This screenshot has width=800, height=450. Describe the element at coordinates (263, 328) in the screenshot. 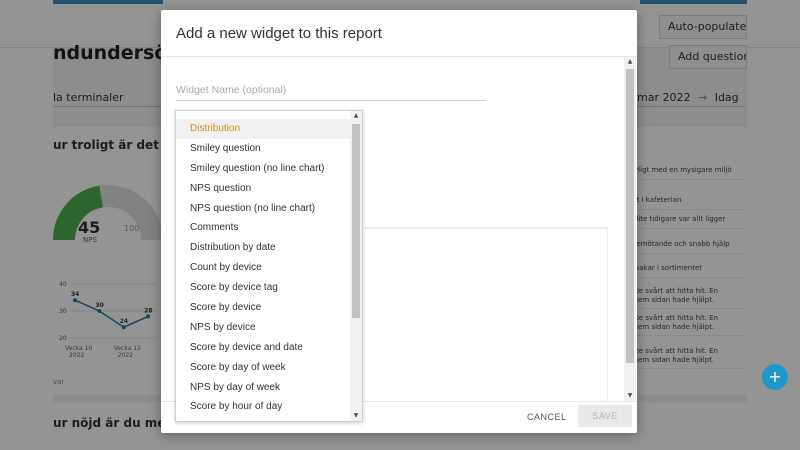

I see `dropdown-option: NPS by device` at that location.